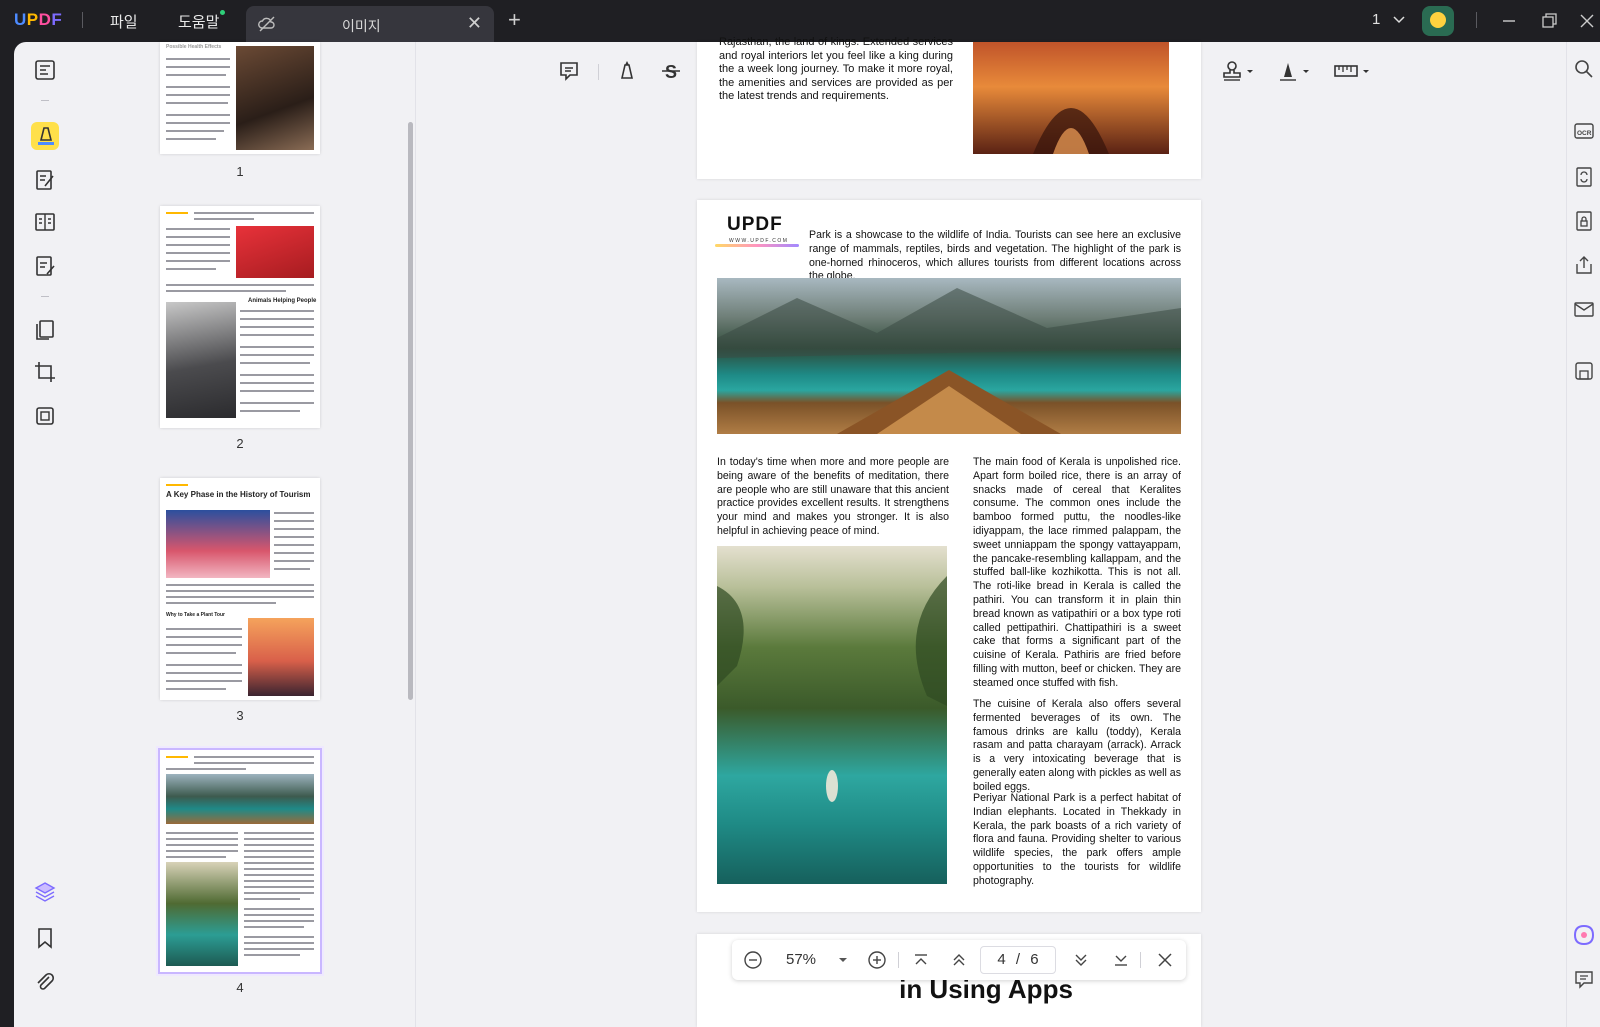 This screenshot has height=1027, width=1600. I want to click on zoom-level: 57%, so click(801, 959).